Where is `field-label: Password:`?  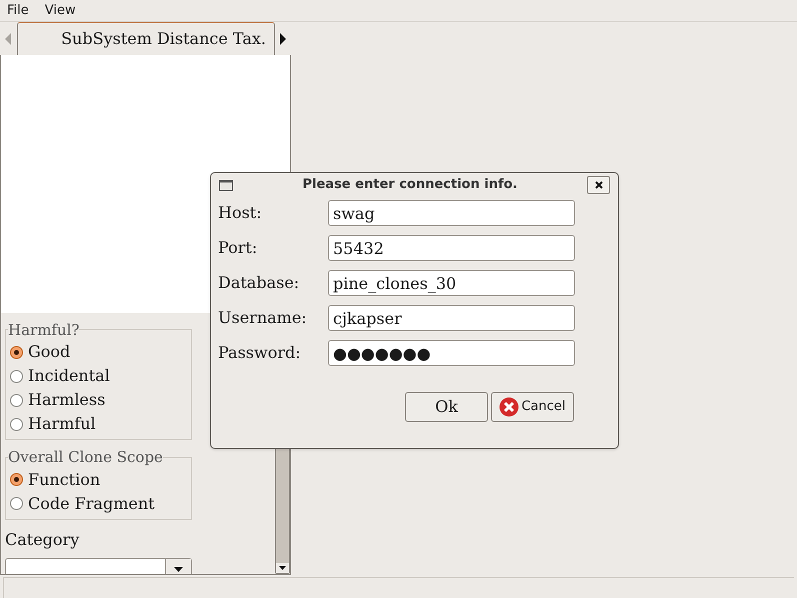
field-label: Password: is located at coordinates (260, 353).